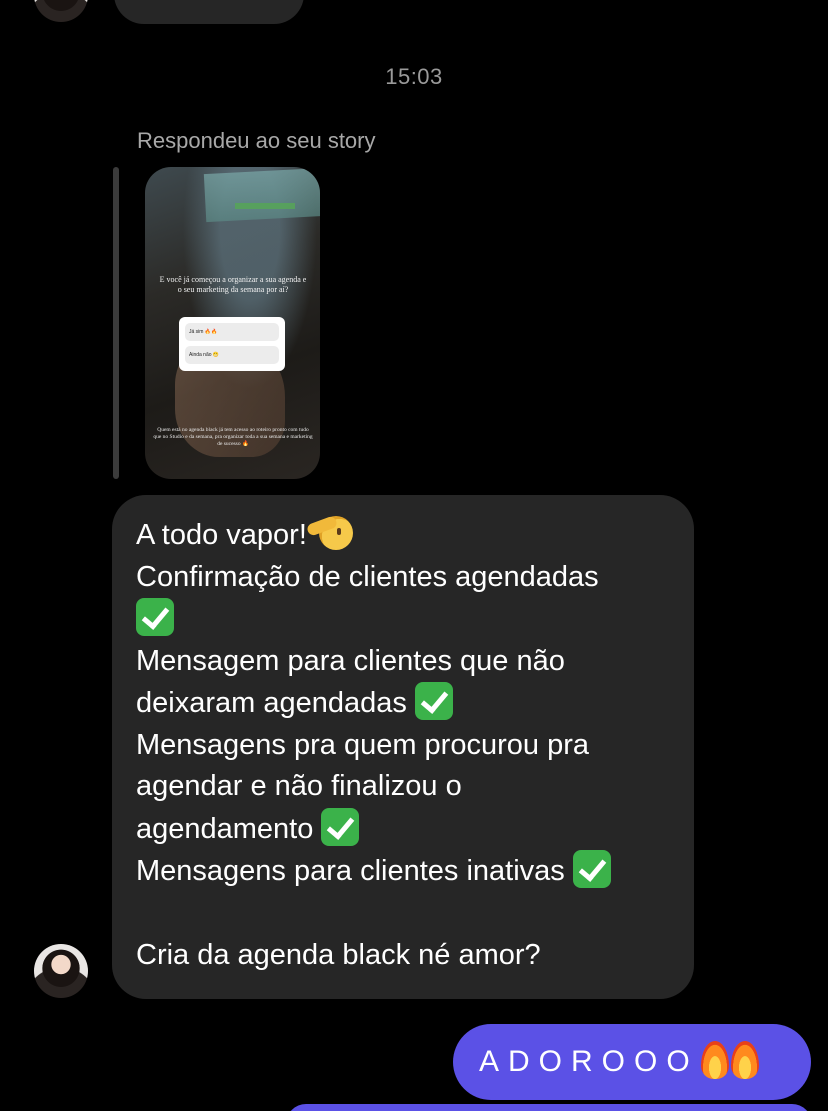 Image resolution: width=828 pixels, height=1111 pixels. I want to click on story-poll: Já sim 🔥🔥 Ainda não 😬, so click(232, 344).